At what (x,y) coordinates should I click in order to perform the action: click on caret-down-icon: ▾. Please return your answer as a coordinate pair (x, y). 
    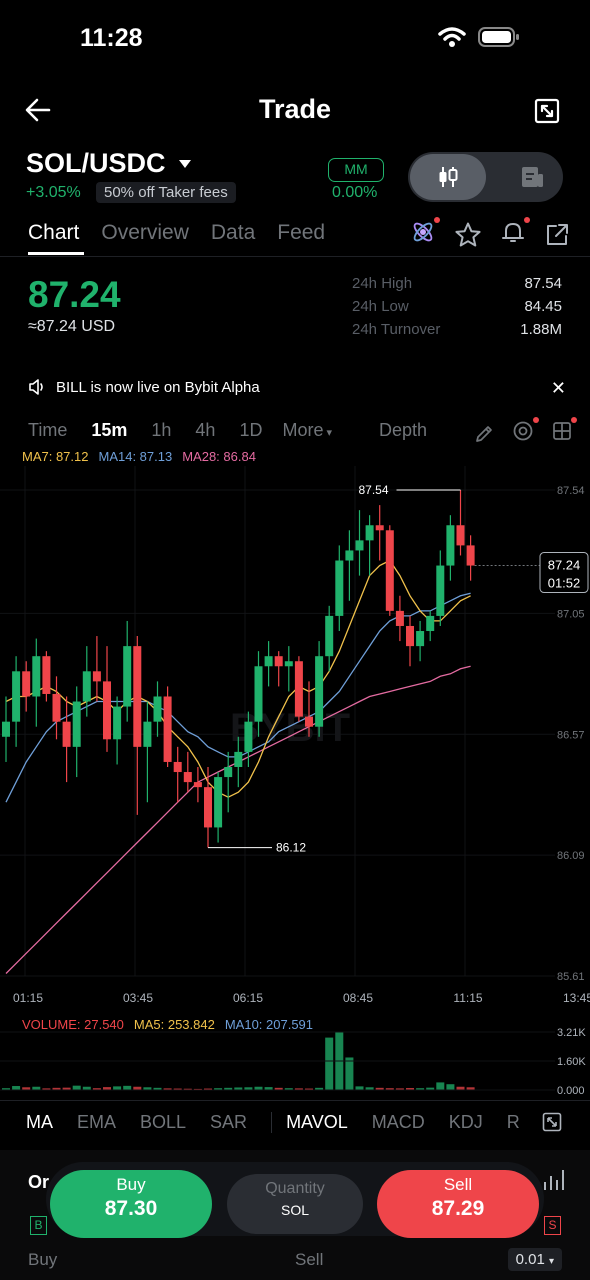
    Looking at the image, I should click on (551, 1261).